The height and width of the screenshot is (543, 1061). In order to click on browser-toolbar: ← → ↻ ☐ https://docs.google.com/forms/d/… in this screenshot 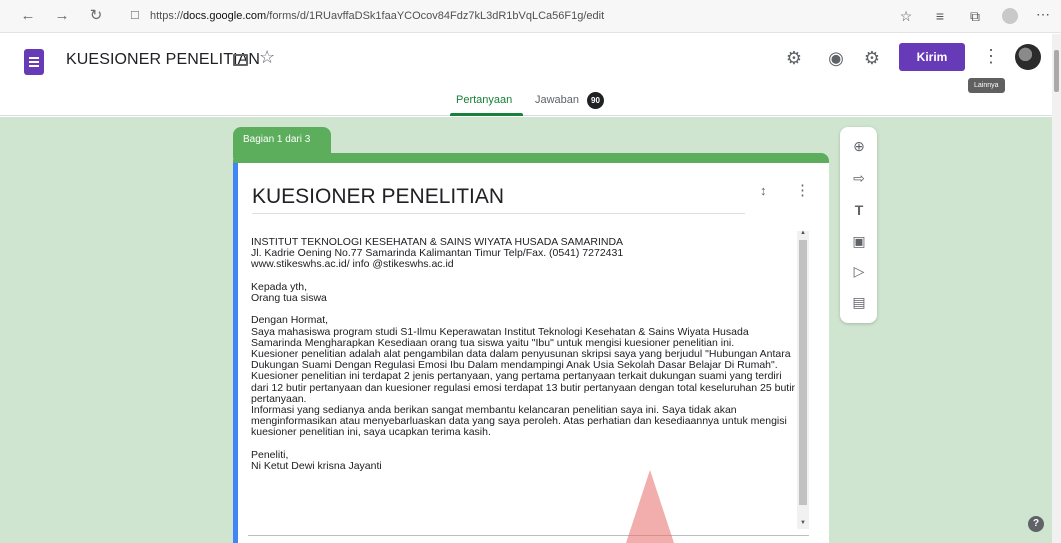, I will do `click(530, 16)`.